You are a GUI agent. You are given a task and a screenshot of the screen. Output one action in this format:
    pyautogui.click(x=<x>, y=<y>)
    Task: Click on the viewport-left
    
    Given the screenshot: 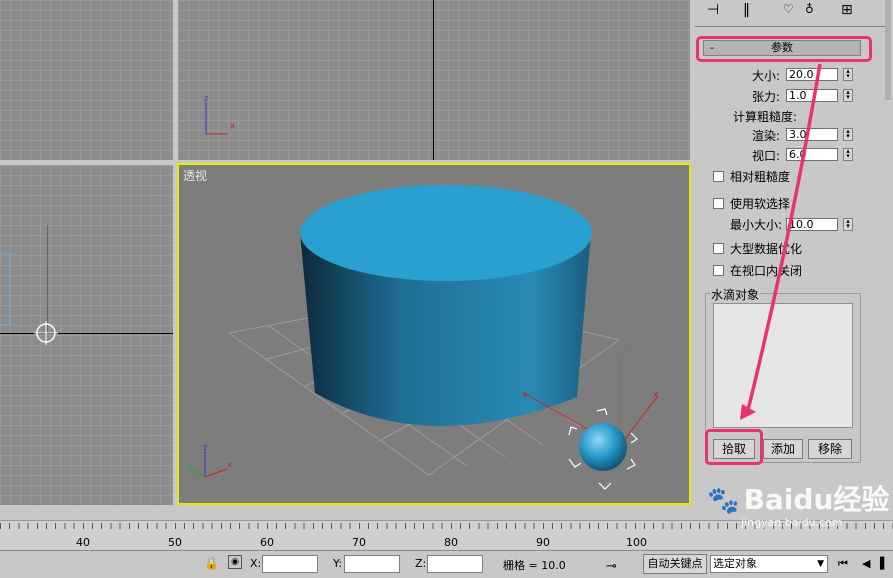 What is the action you would take?
    pyautogui.click(x=86, y=335)
    